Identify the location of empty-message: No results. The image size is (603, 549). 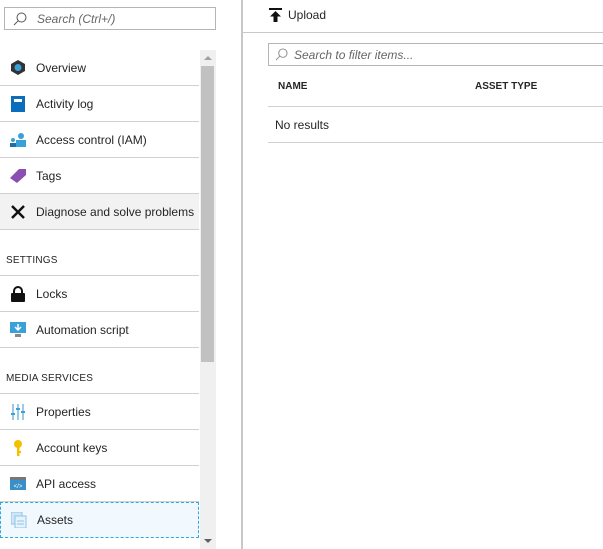
(302, 125).